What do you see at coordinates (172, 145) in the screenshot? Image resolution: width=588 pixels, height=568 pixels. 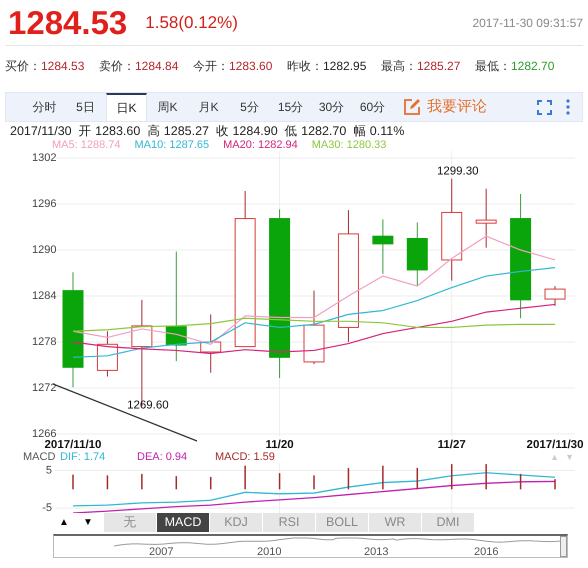 I see `ma-legend-label: MA10: 1287.65` at bounding box center [172, 145].